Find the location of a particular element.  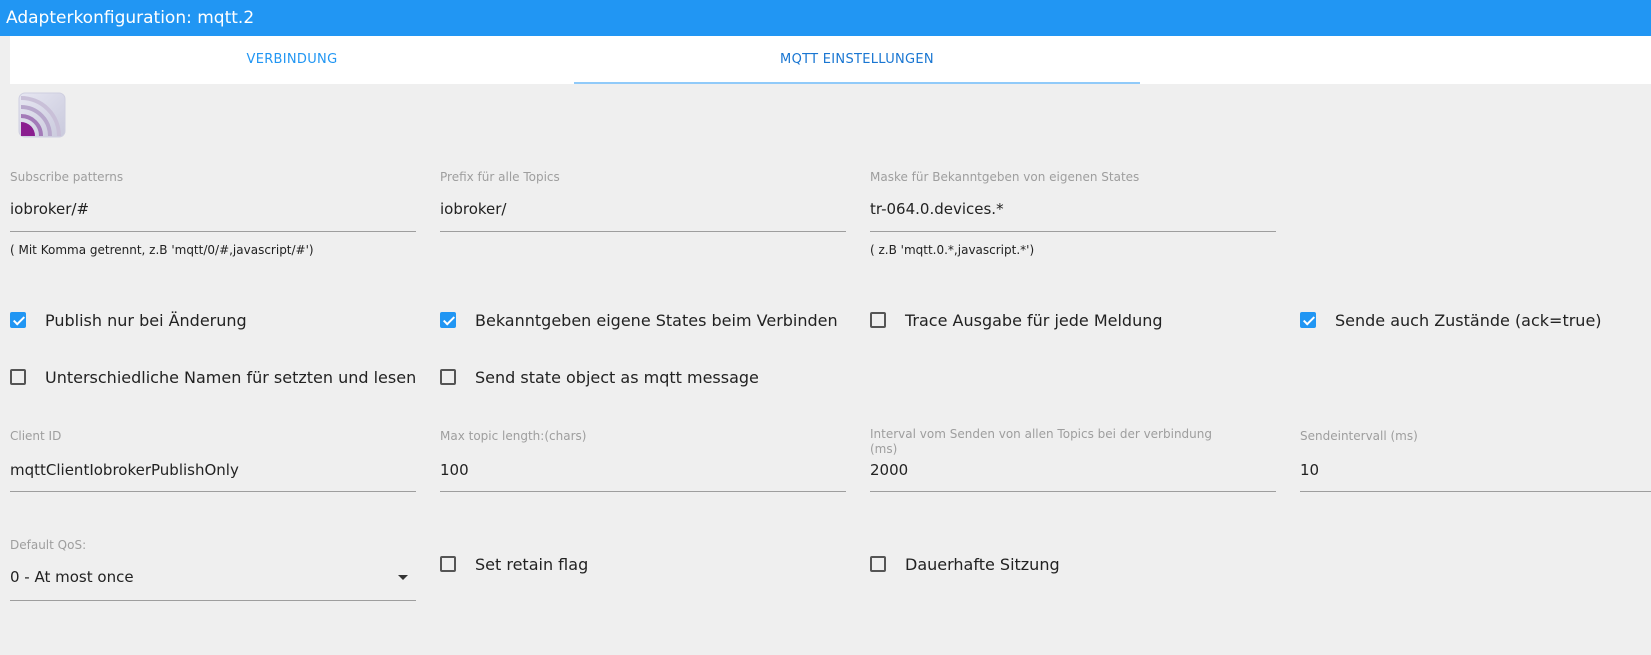

persistent-session-checkbox: Dauerhafte Sitzung is located at coordinates (1075, 567).